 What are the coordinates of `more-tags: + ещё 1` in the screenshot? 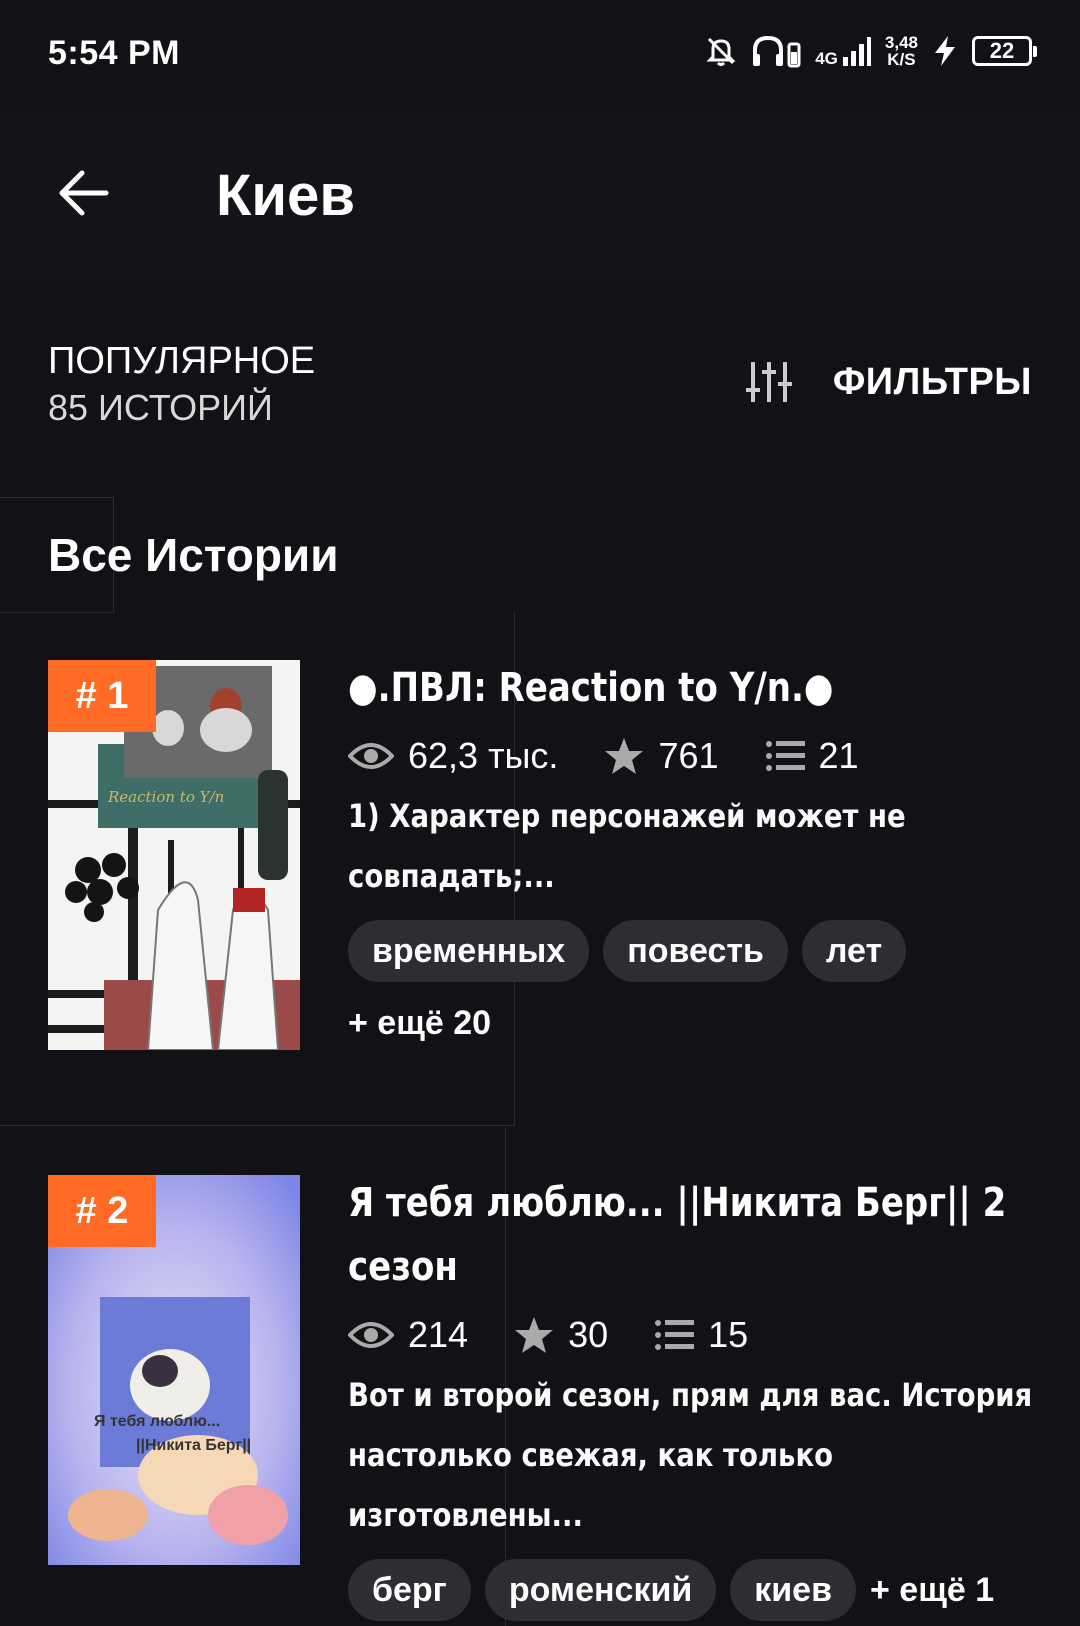 It's located at (932, 1590).